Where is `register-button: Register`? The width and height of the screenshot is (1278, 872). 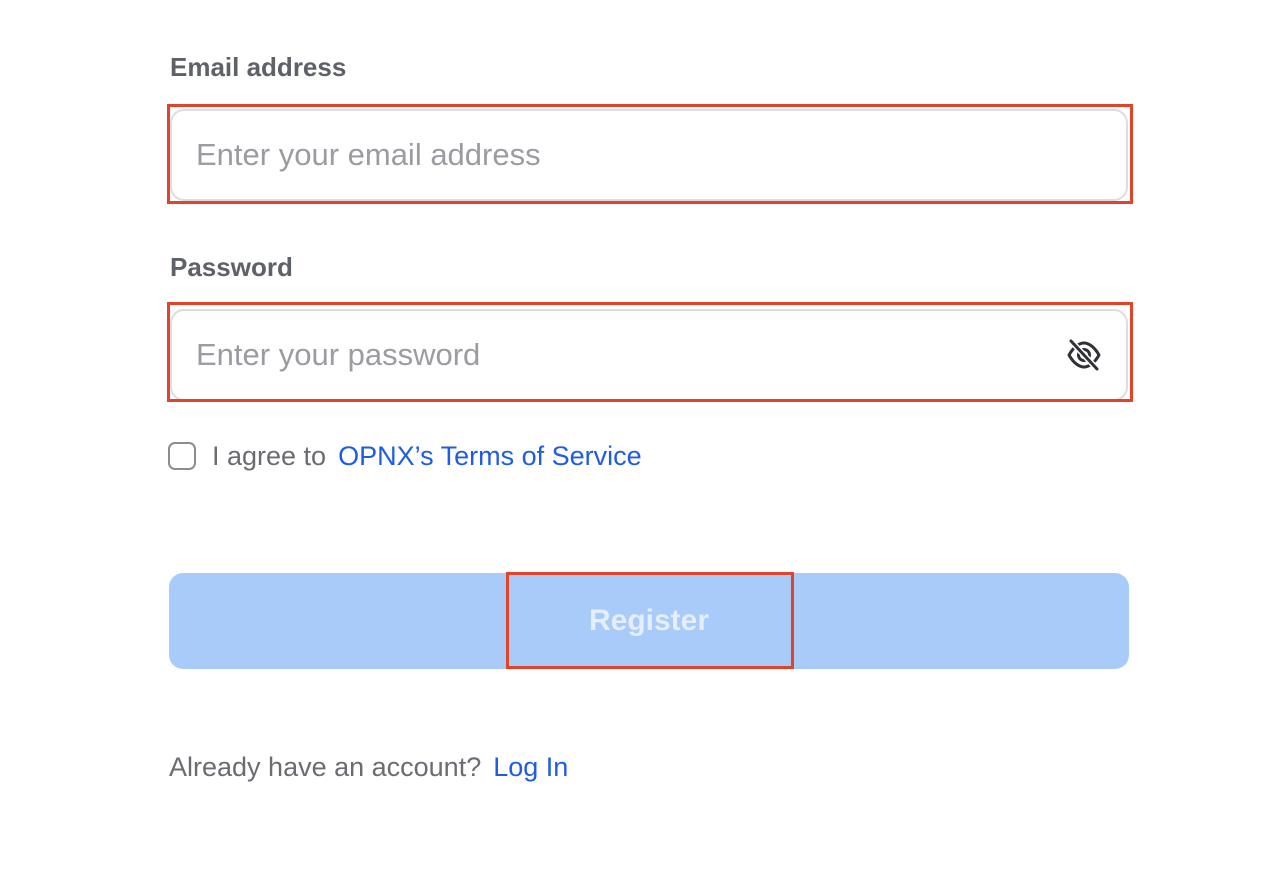
register-button: Register is located at coordinates (649, 621).